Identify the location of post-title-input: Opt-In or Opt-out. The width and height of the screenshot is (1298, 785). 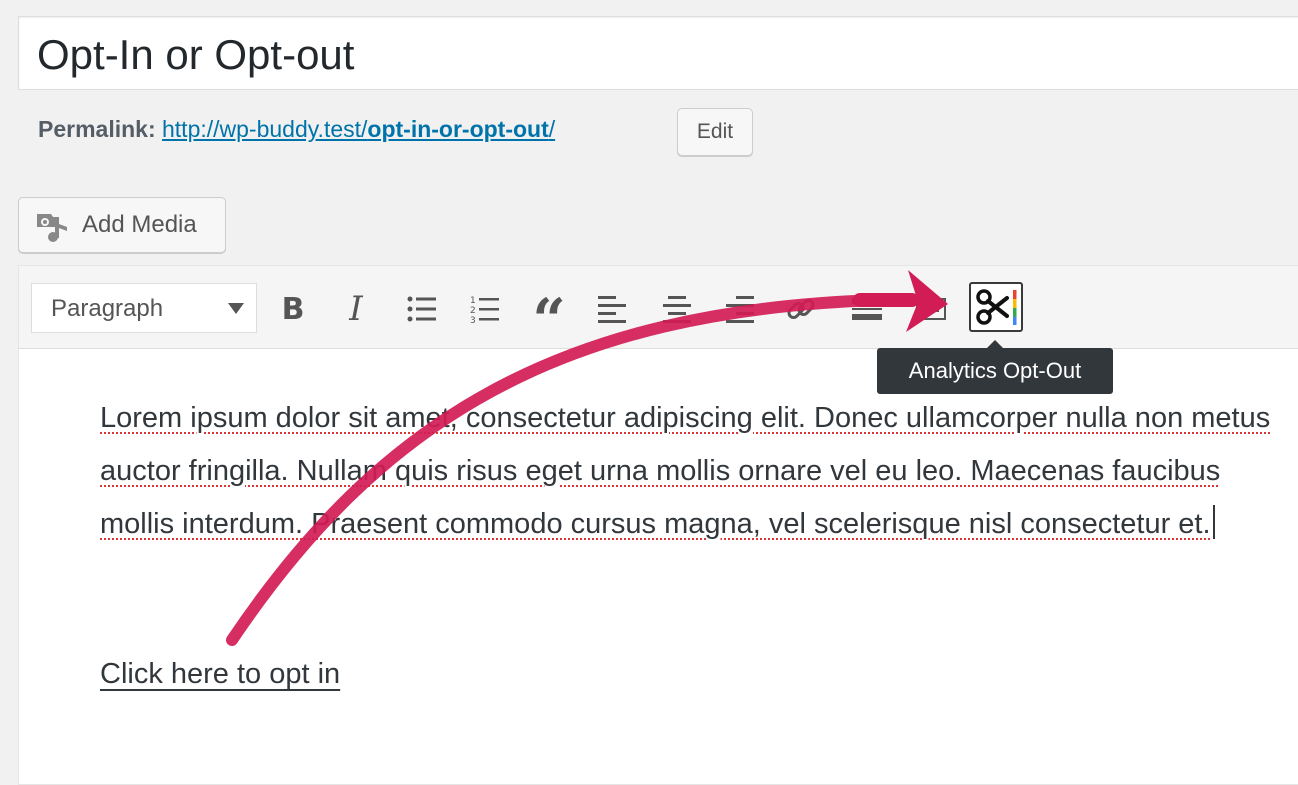
(658, 53).